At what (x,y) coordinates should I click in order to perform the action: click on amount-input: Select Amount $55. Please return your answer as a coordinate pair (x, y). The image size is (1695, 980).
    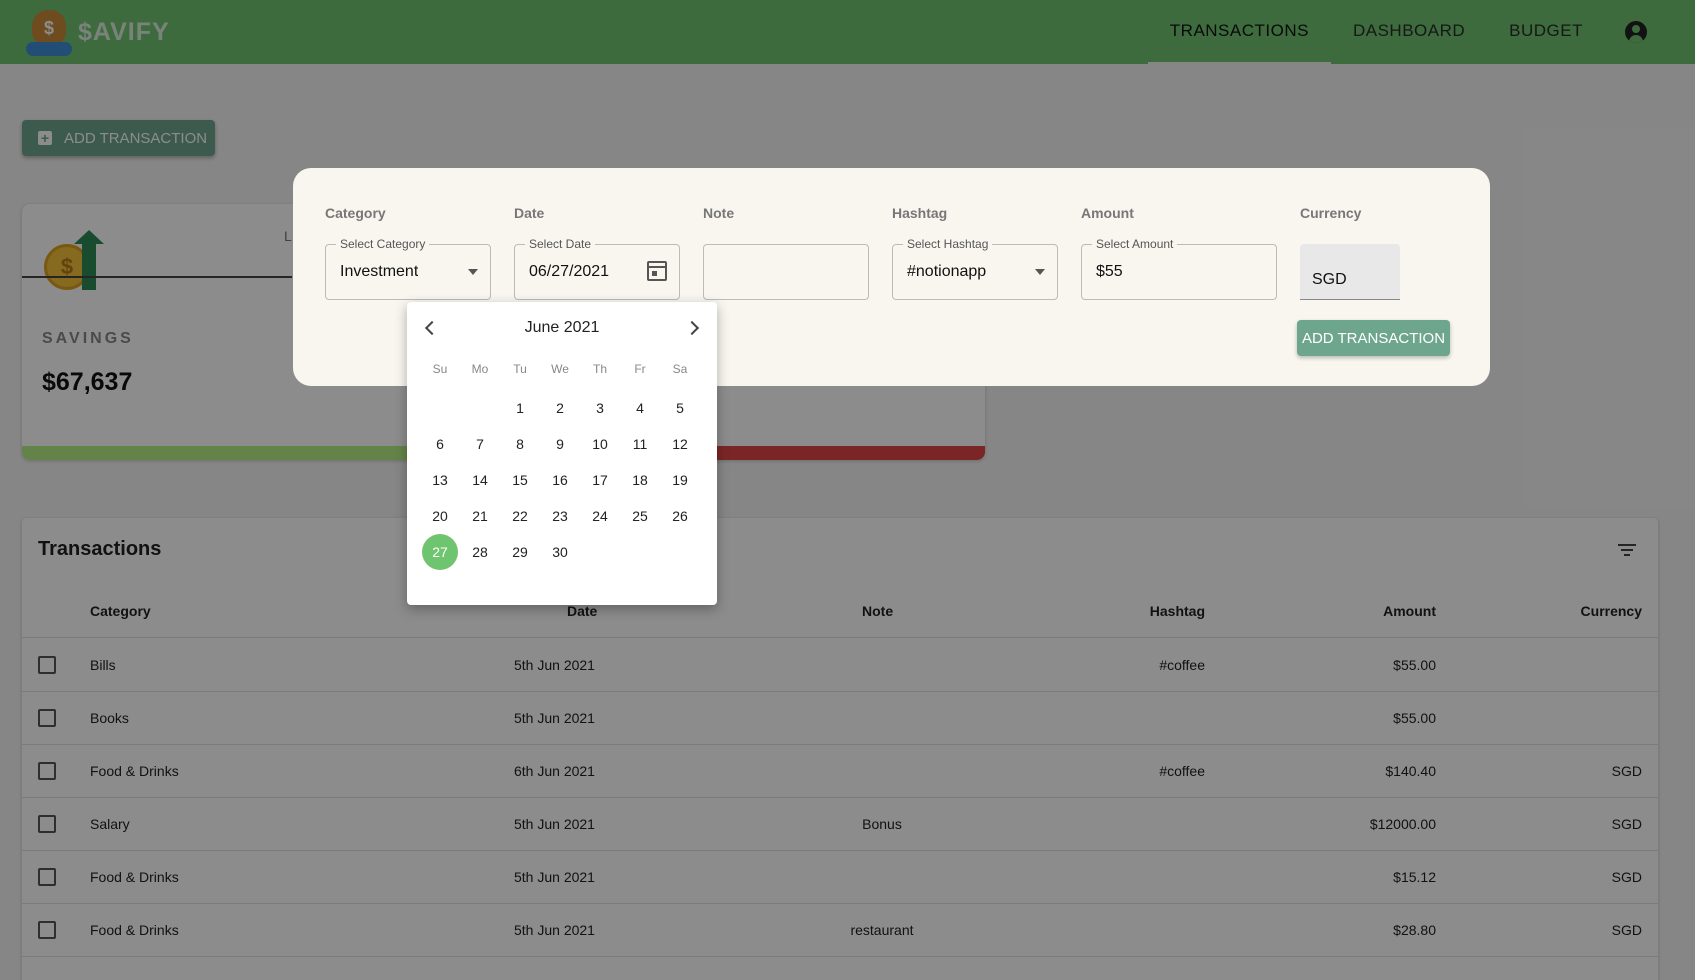
    Looking at the image, I should click on (1179, 268).